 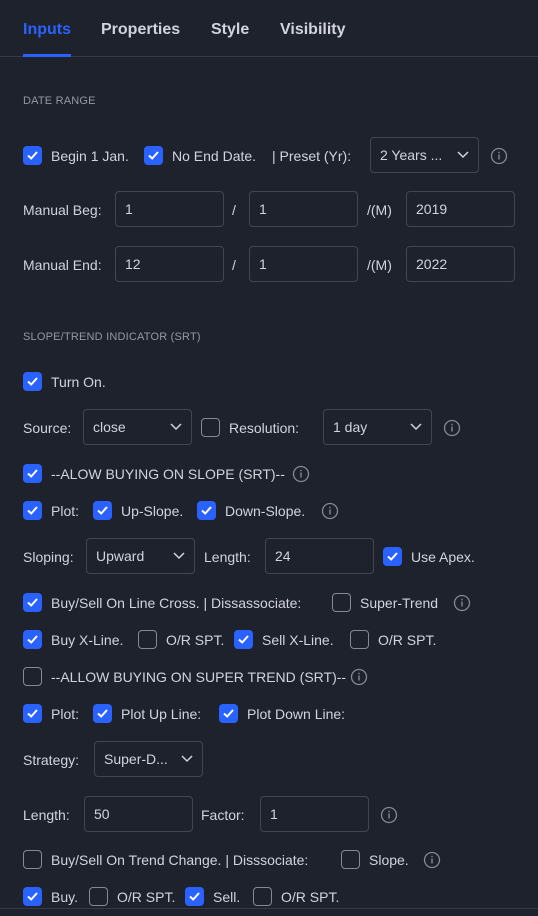 I want to click on sloping-select: Upward, so click(x=140, y=556).